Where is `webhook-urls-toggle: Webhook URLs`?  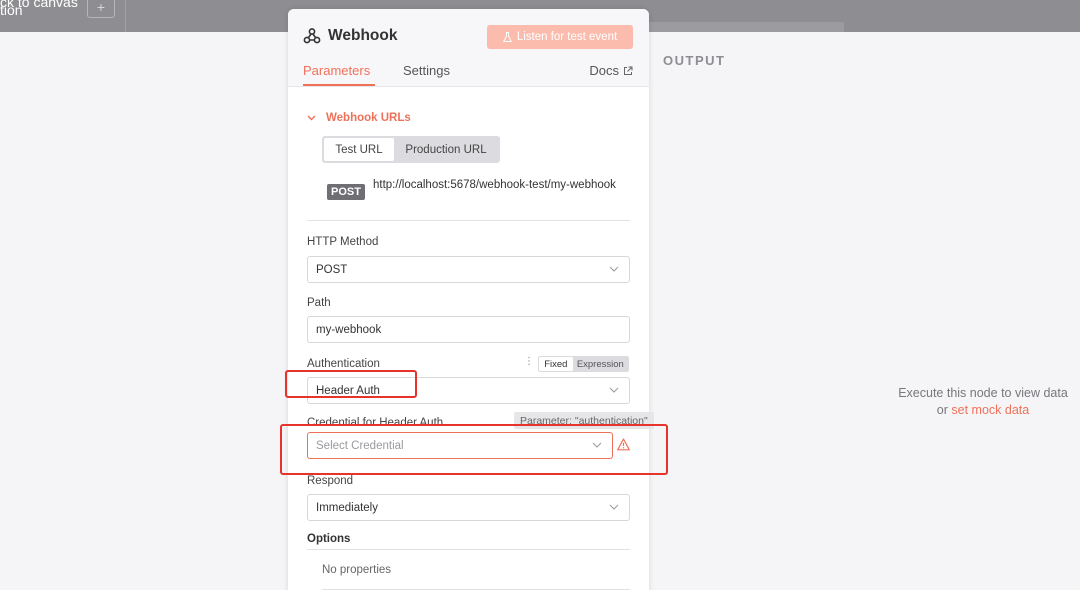
webhook-urls-toggle: Webhook URLs is located at coordinates (359, 118).